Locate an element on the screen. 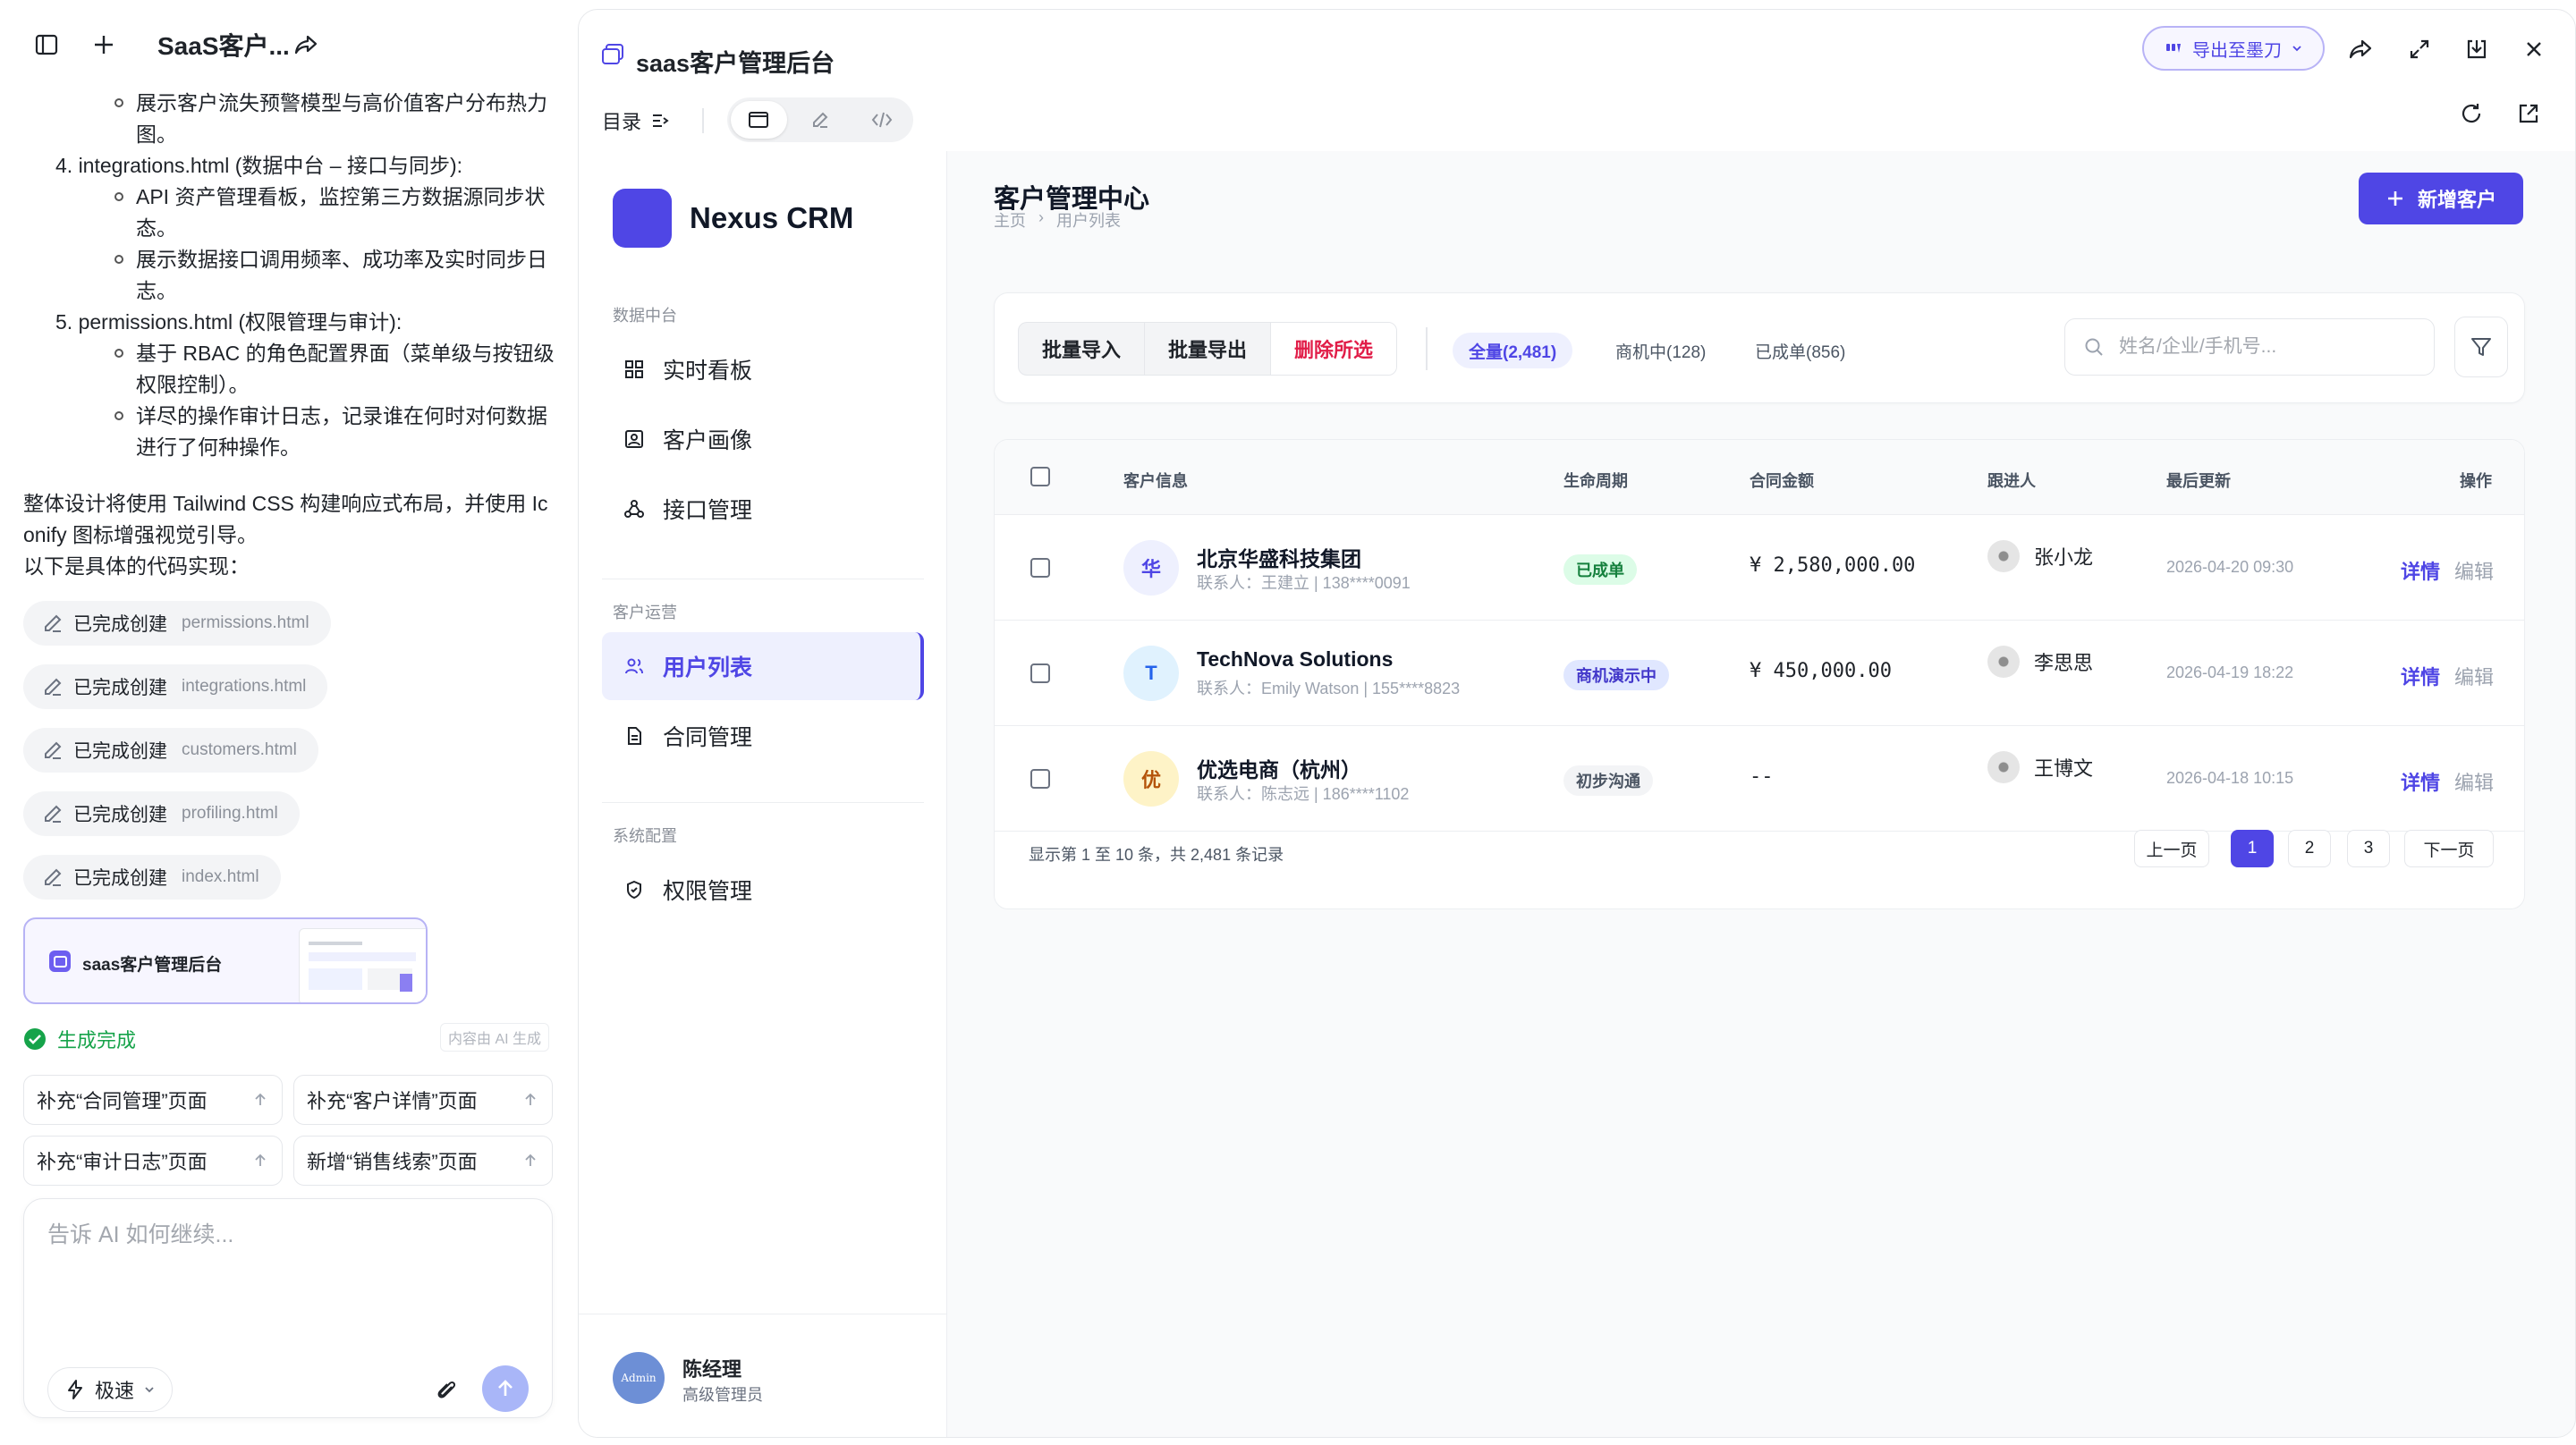  bulk-export-button: 批量导出 is located at coordinates (1208, 349).